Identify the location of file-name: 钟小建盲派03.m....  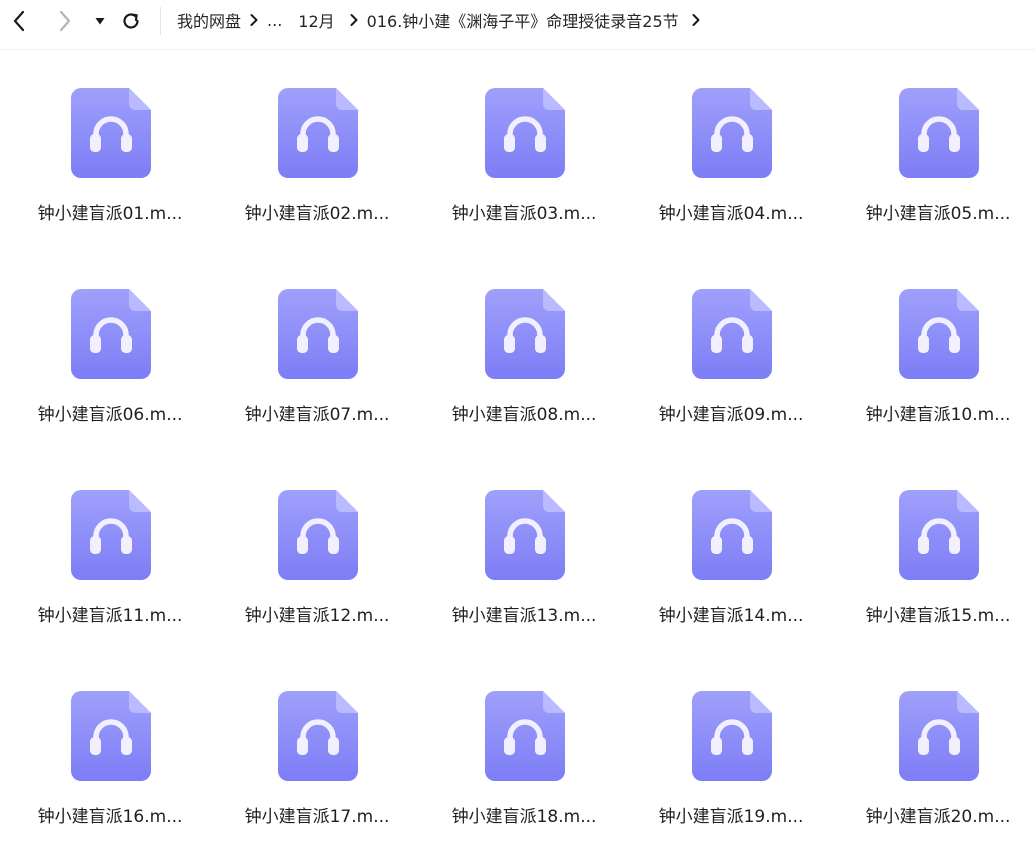
(524, 214).